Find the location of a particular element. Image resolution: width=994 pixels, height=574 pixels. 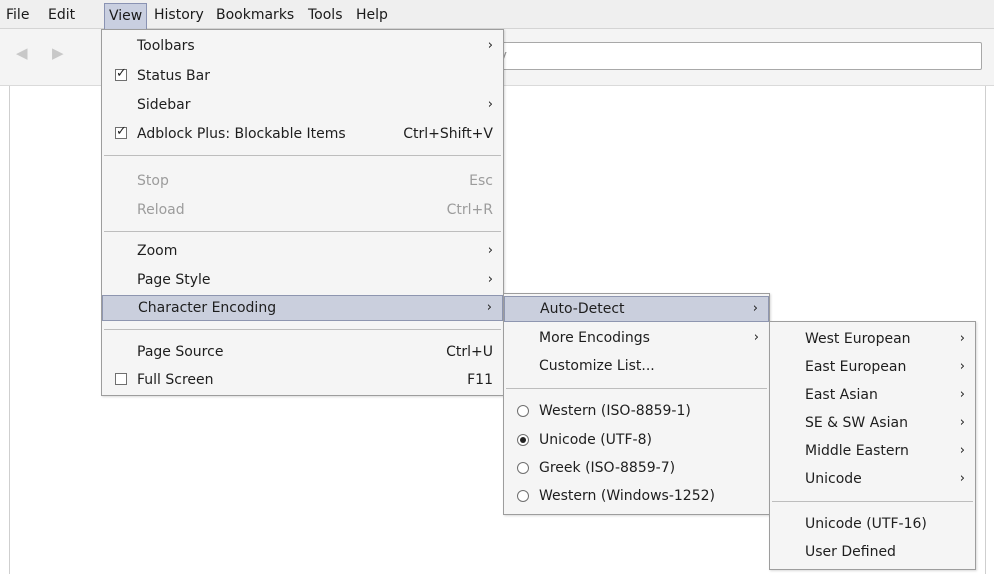

menu-item-unicode-utf16: Unicode (UTF-16) is located at coordinates (872, 524).